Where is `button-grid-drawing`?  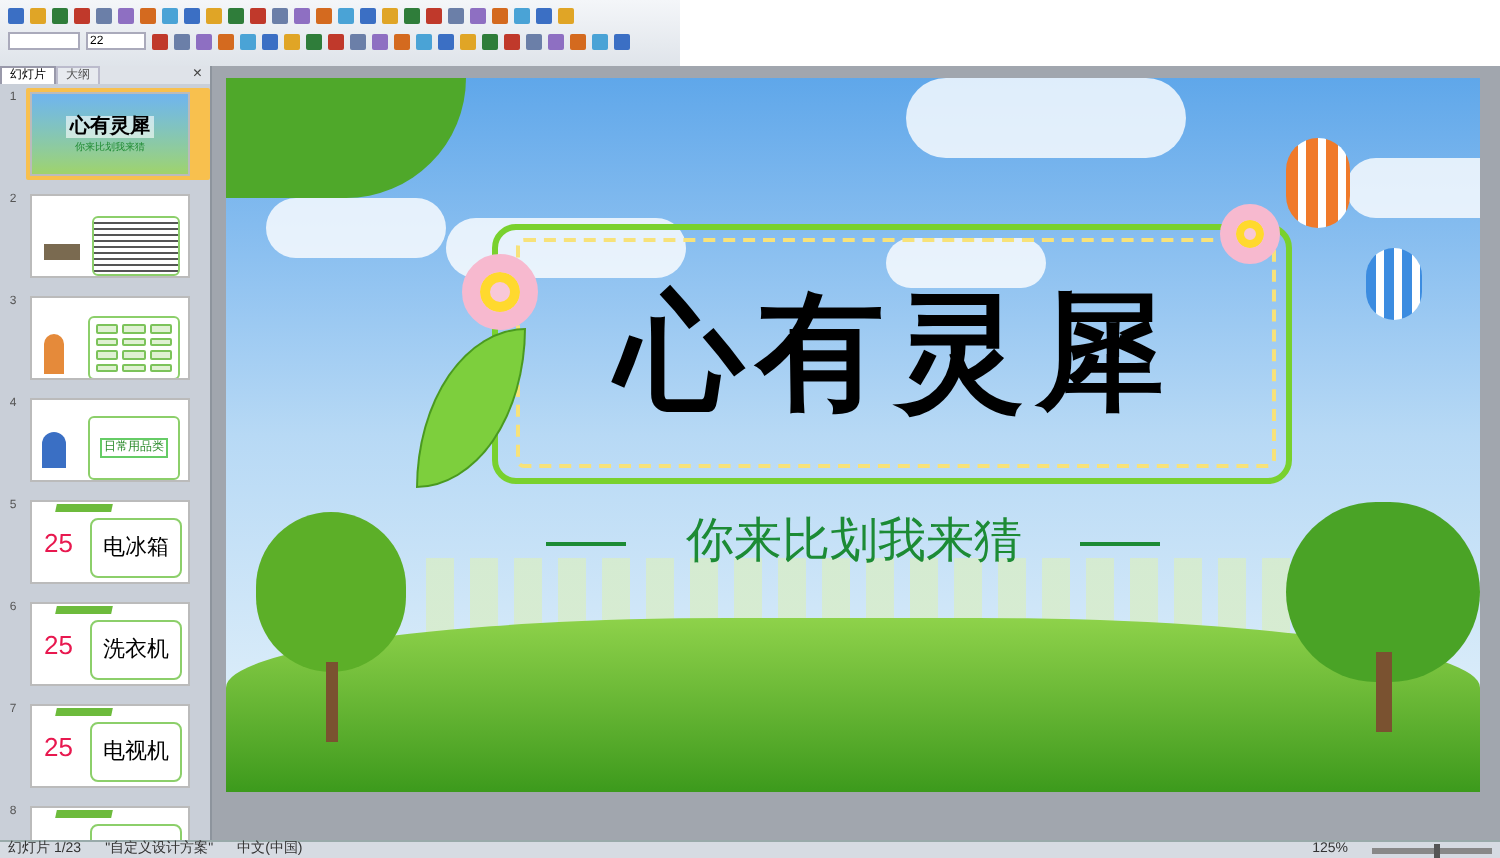 button-grid-drawing is located at coordinates (134, 347).